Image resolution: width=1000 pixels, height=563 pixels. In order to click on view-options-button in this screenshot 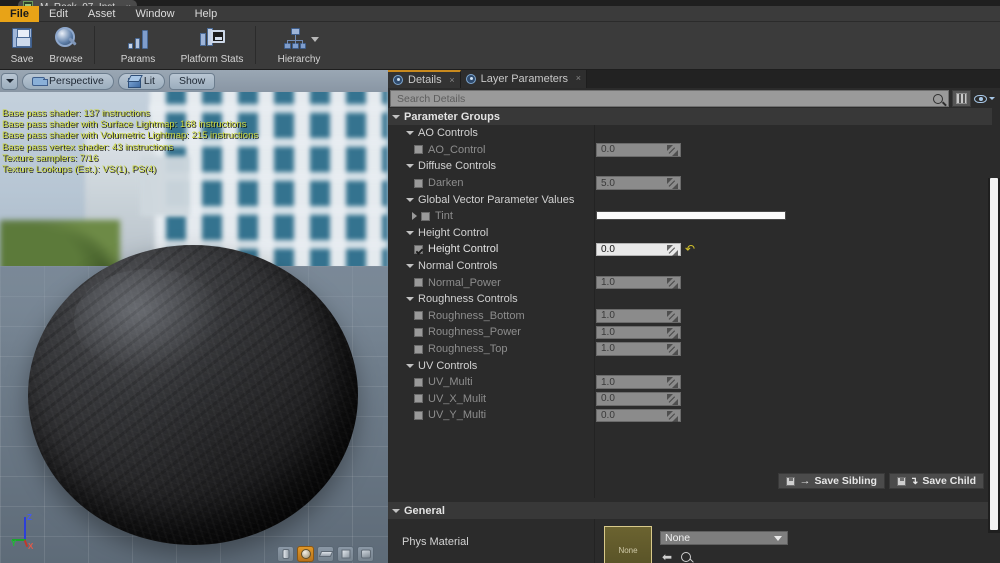, I will do `click(986, 98)`.